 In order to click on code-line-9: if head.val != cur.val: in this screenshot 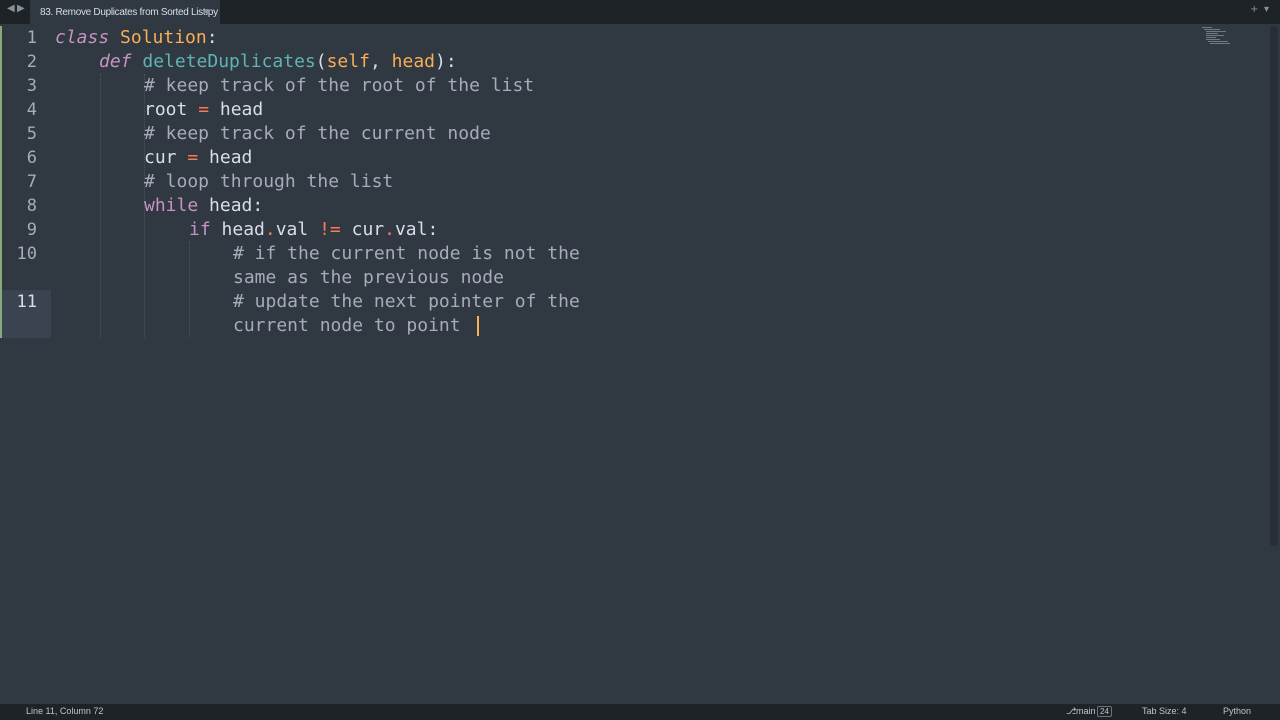, I will do `click(313, 230)`.